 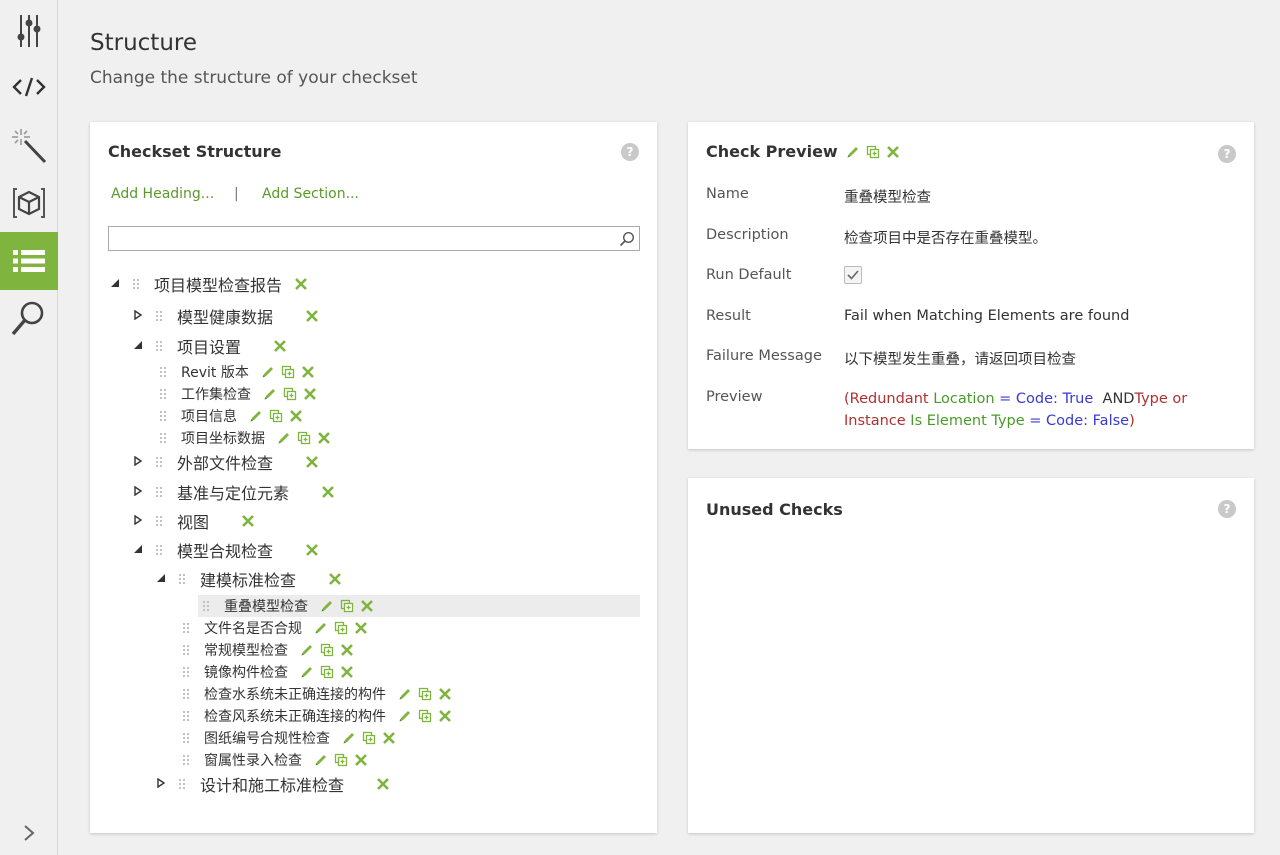 I want to click on tree-check-row: Revit 版本, so click(x=237, y=372).